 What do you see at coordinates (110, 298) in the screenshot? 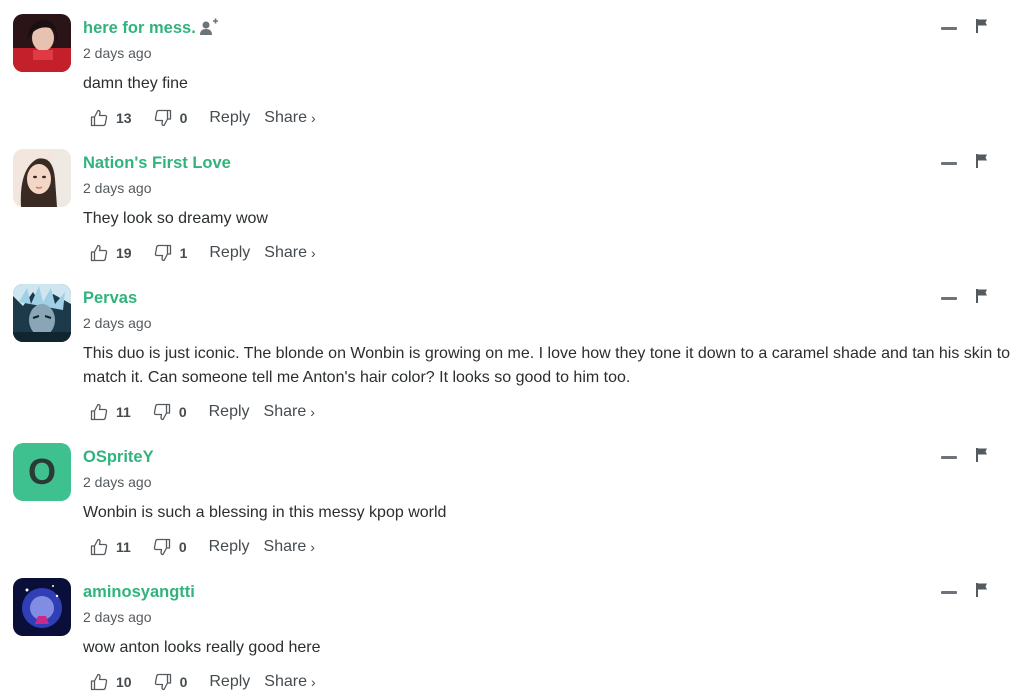
I see `comment-author: Pervas` at bounding box center [110, 298].